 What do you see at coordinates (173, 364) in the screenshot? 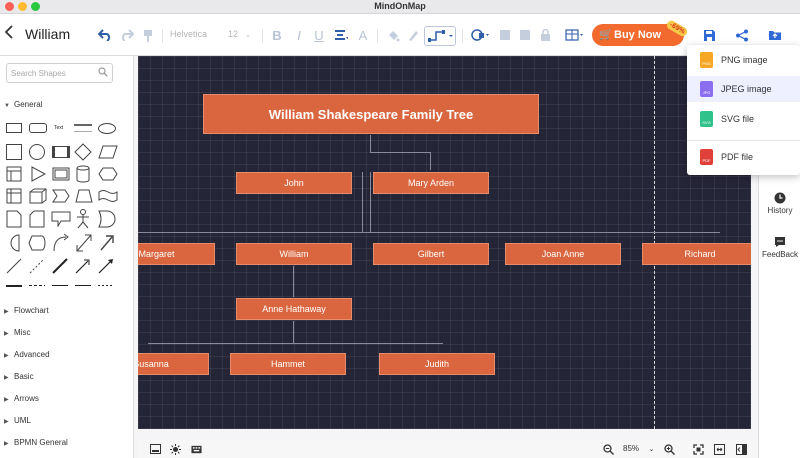
I see `node-susanna: Susanna` at bounding box center [173, 364].